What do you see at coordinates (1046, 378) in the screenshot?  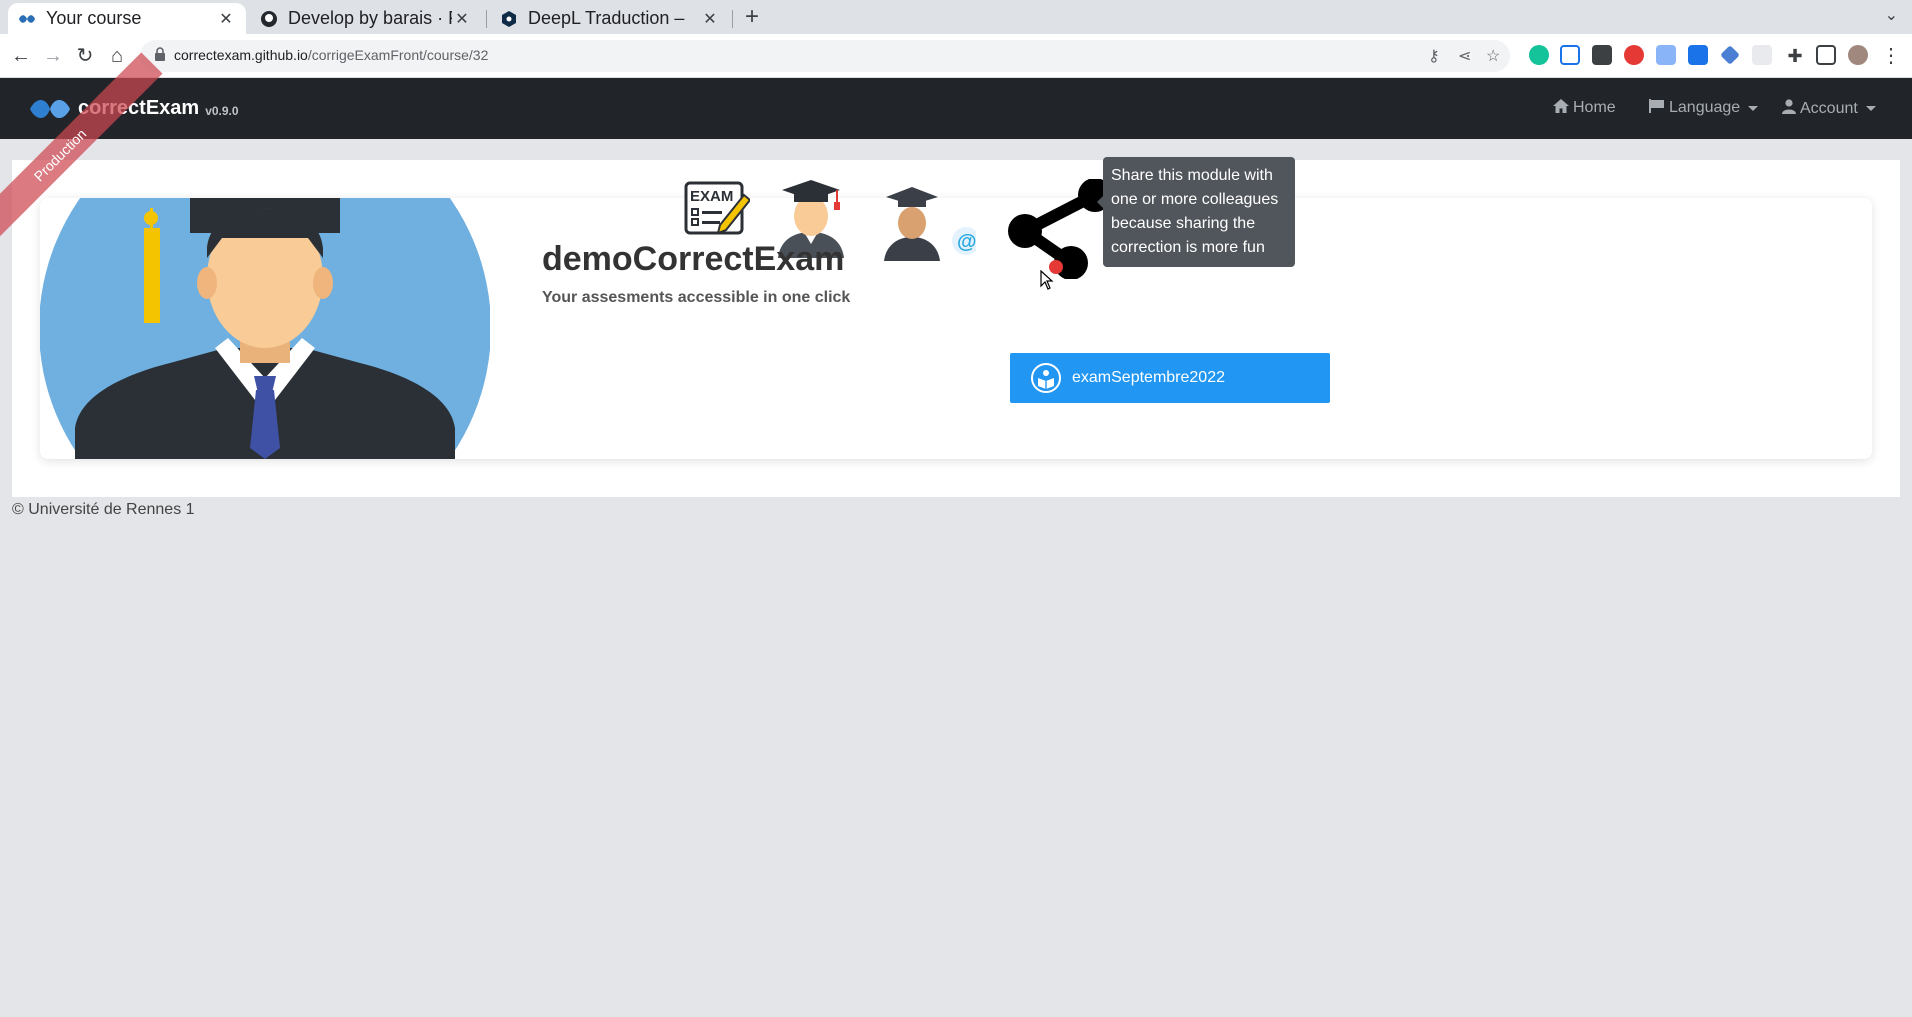 I see `exam-book-icon` at bounding box center [1046, 378].